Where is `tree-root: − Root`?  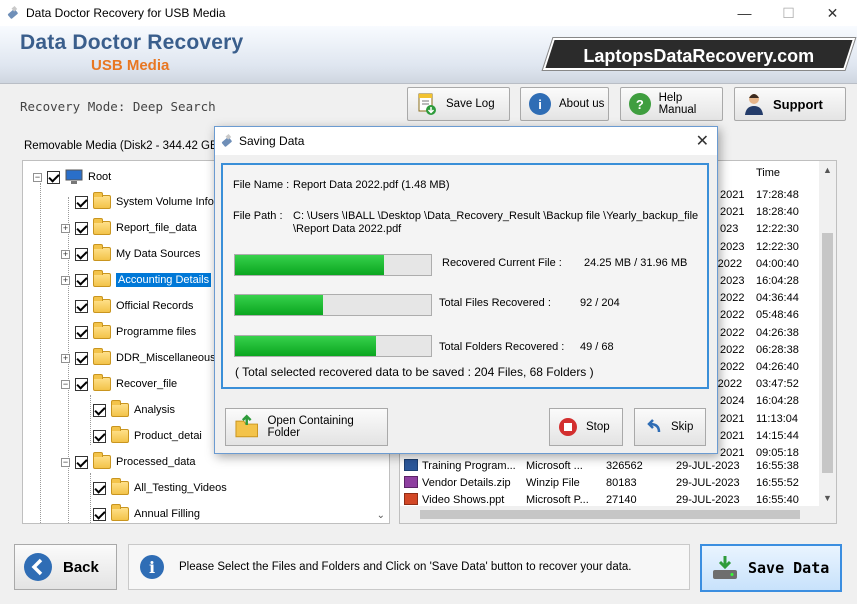 tree-root: − Root is located at coordinates (72, 177).